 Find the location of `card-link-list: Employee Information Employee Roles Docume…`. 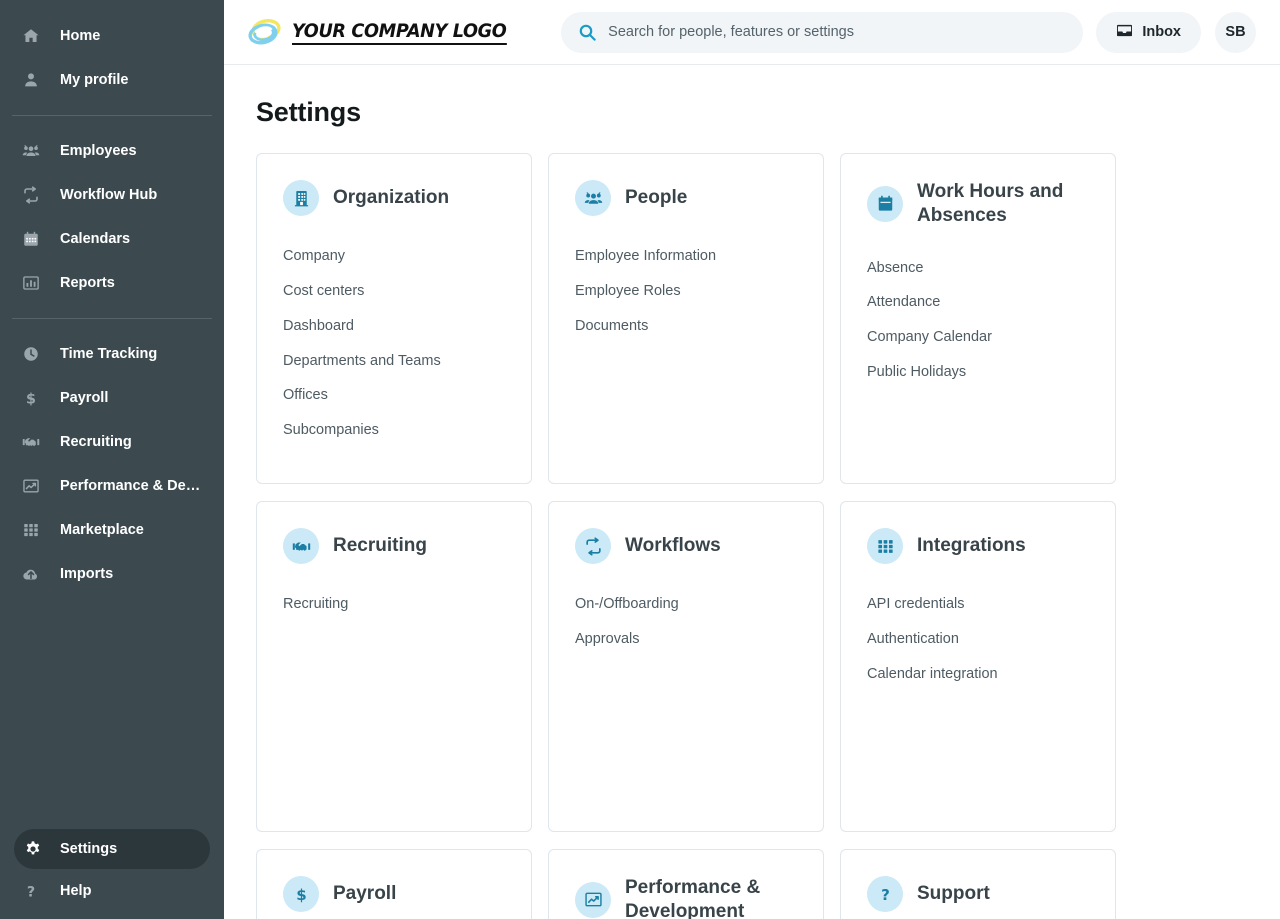

card-link-list: Employee Information Employee Roles Docume… is located at coordinates (686, 291).